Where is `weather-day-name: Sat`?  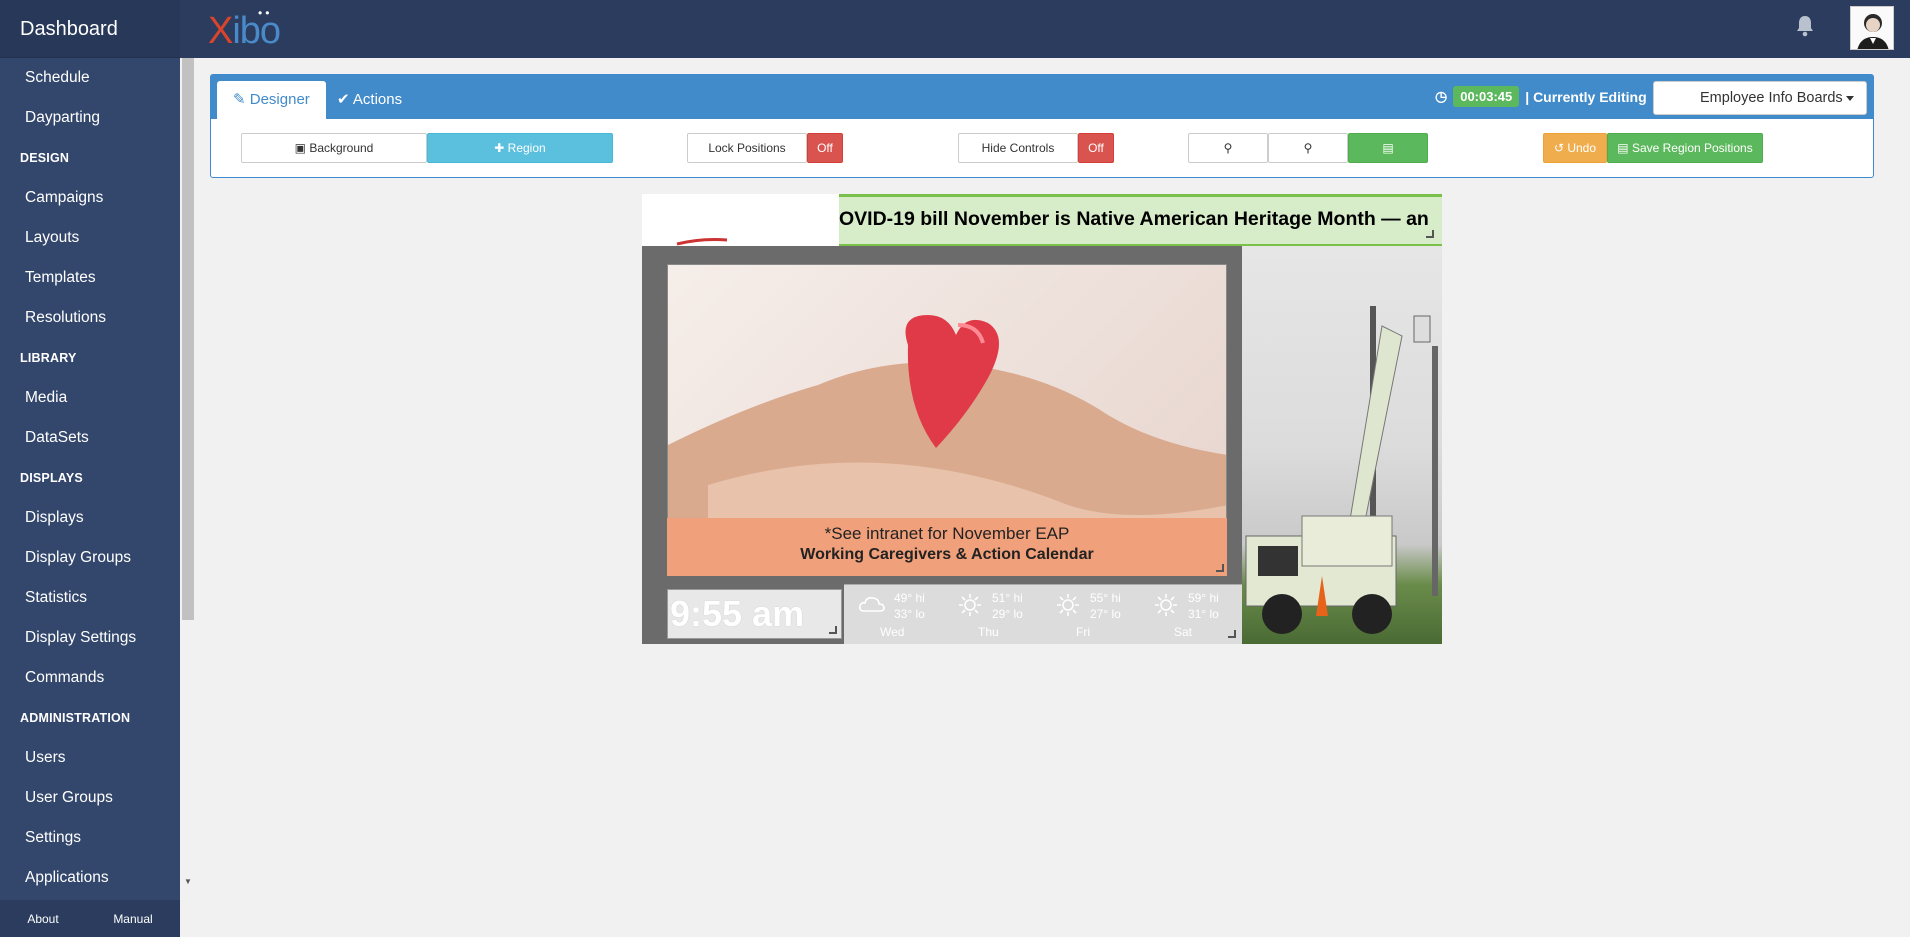
weather-day-name: Sat is located at coordinates (1183, 632).